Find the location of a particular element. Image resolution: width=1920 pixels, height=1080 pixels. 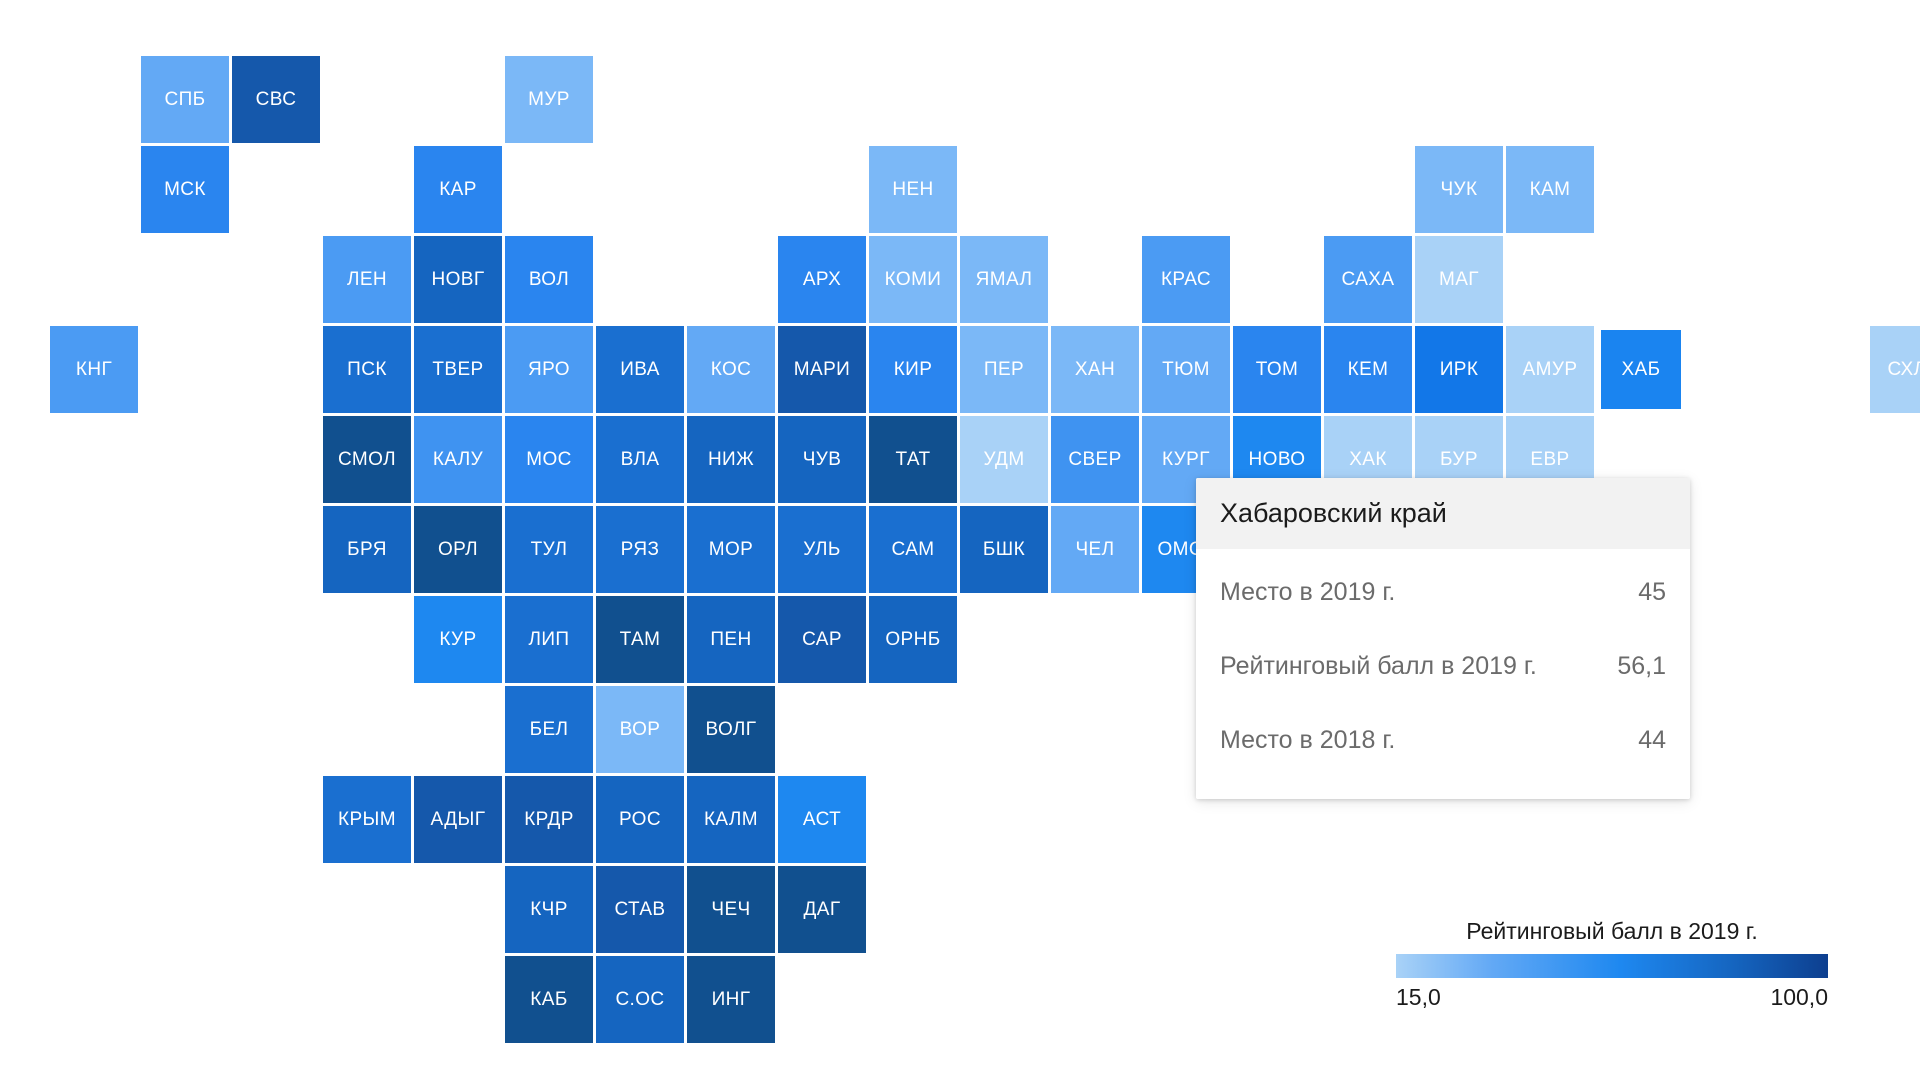

tooltip-title: Хабаровский край is located at coordinates (1443, 514).